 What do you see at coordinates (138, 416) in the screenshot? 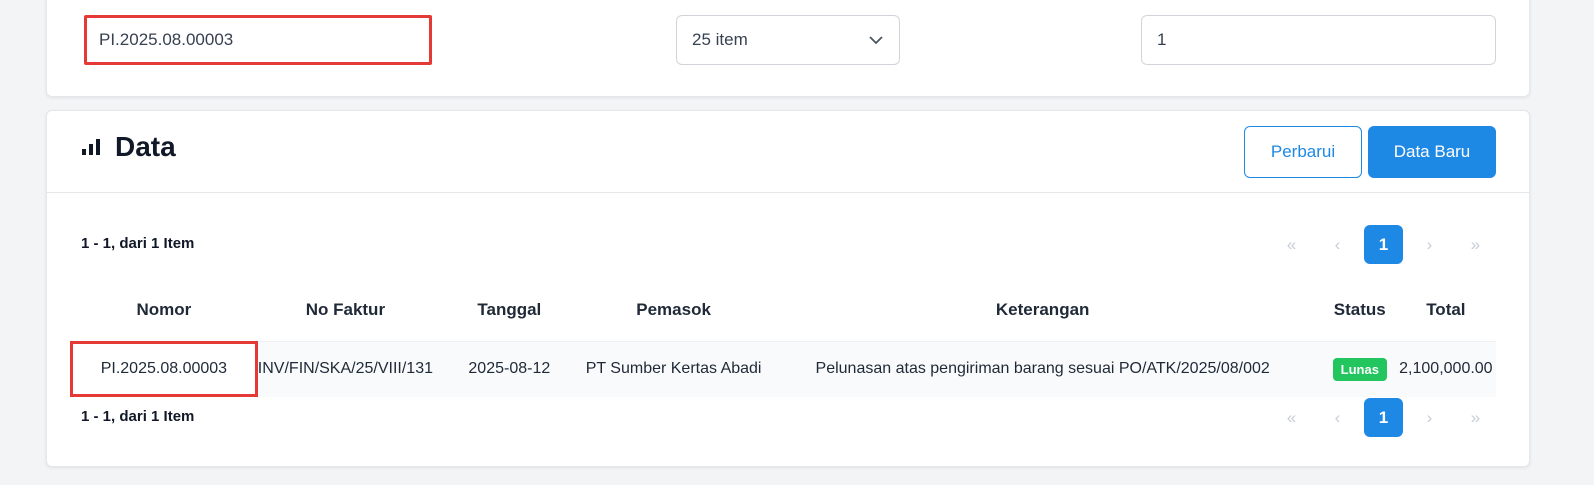
I see `item-count-bottom: 1 - 1, dari 1 Item` at bounding box center [138, 416].